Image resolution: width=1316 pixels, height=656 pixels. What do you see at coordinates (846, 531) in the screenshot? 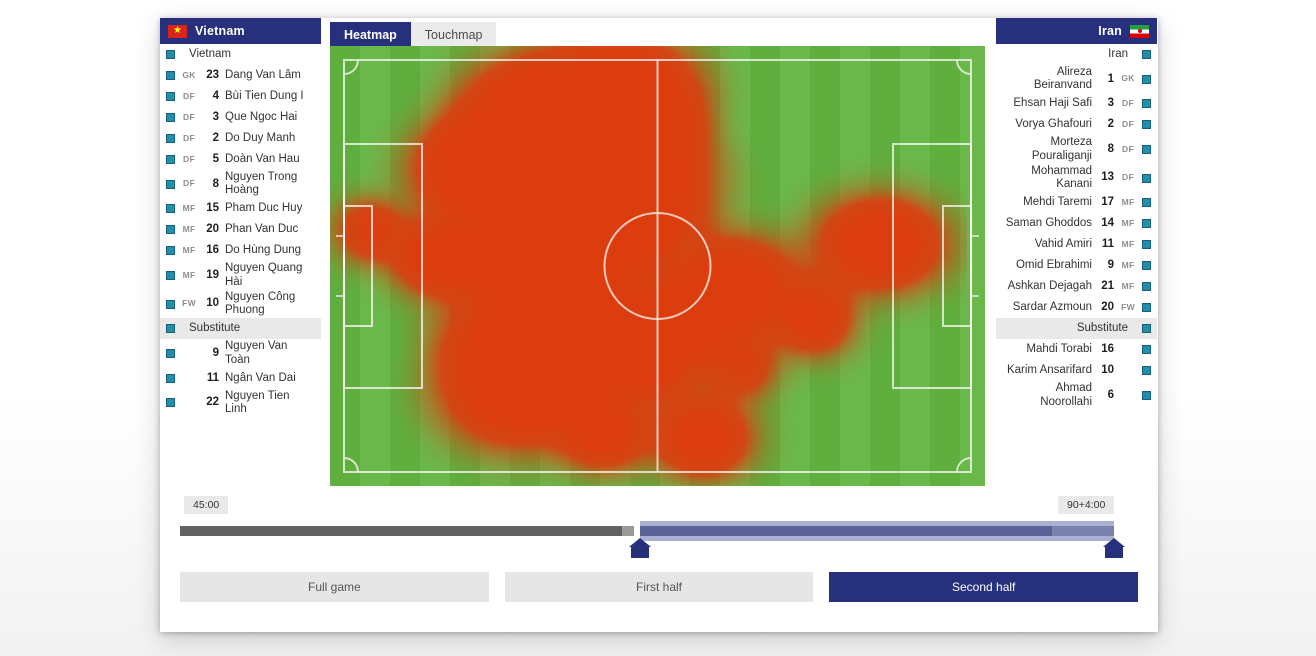
I see `timeline-selection-range` at bounding box center [846, 531].